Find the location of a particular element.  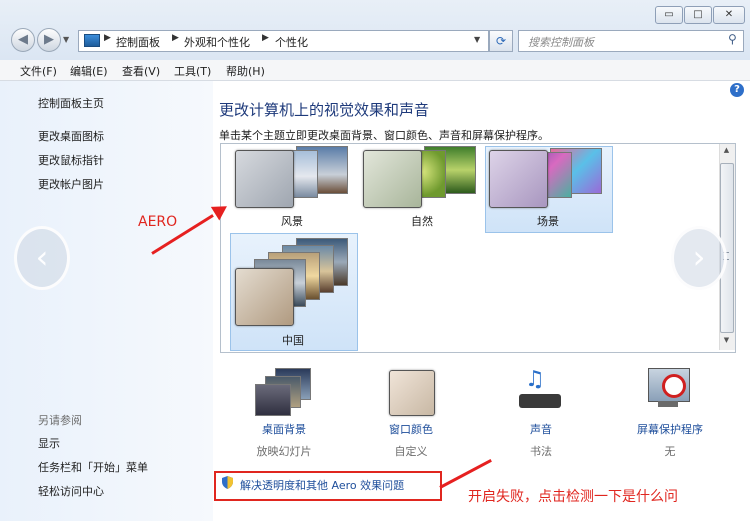

shield-icon is located at coordinates (227, 482).